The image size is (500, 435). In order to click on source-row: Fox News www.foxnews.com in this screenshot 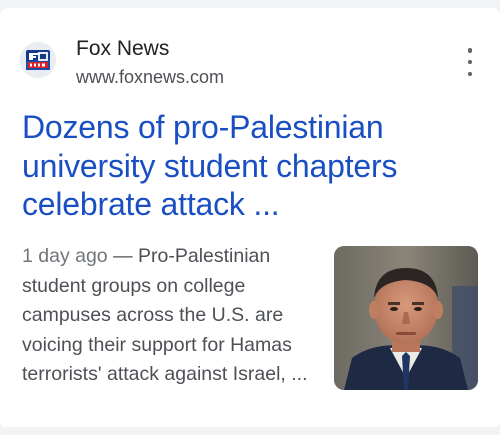, I will do `click(250, 64)`.